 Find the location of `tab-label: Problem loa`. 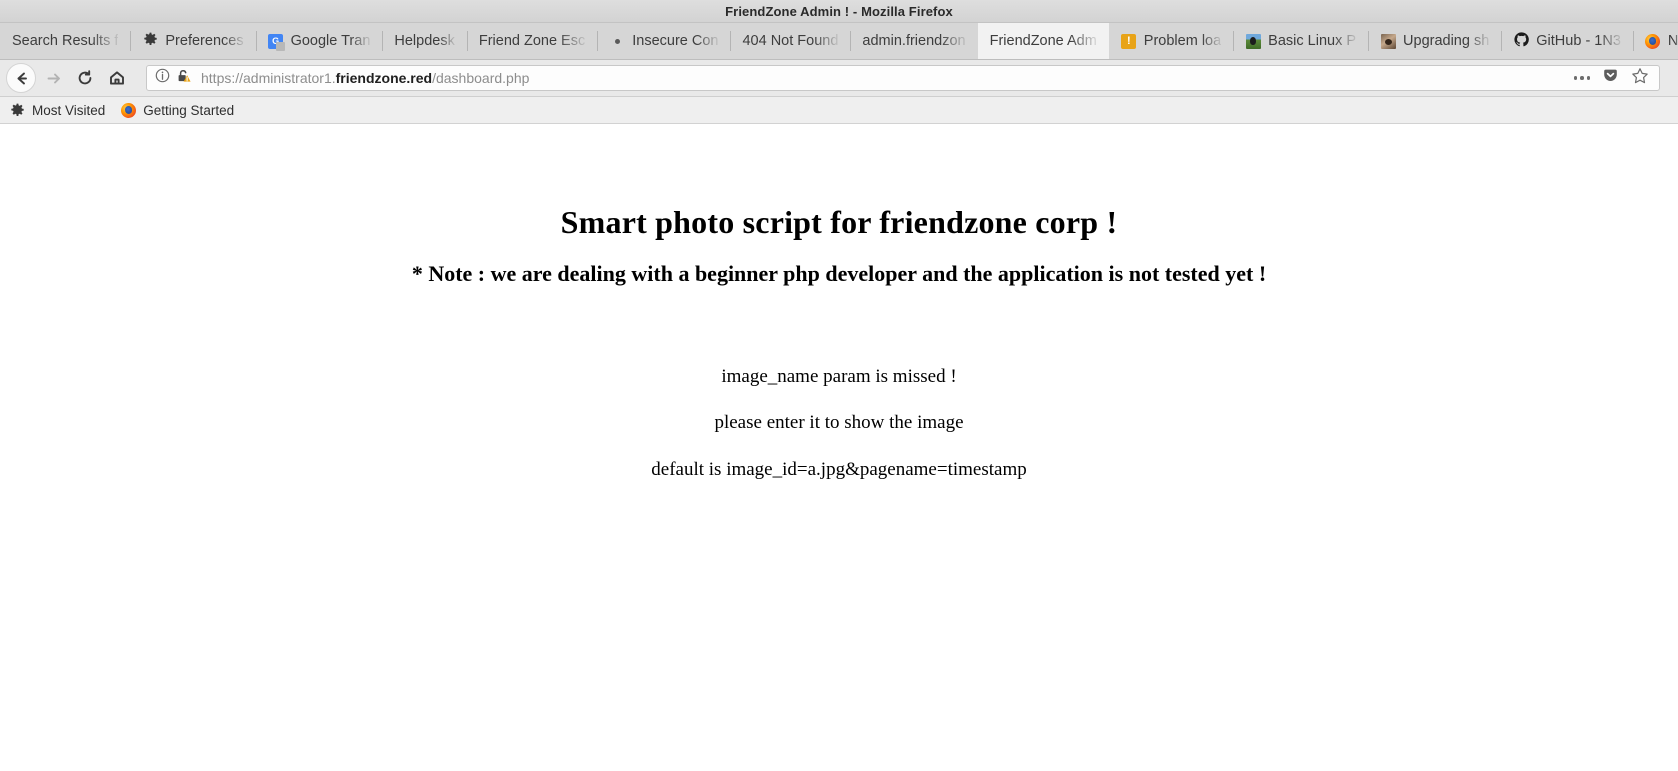

tab-label: Problem loa is located at coordinates (1182, 41).